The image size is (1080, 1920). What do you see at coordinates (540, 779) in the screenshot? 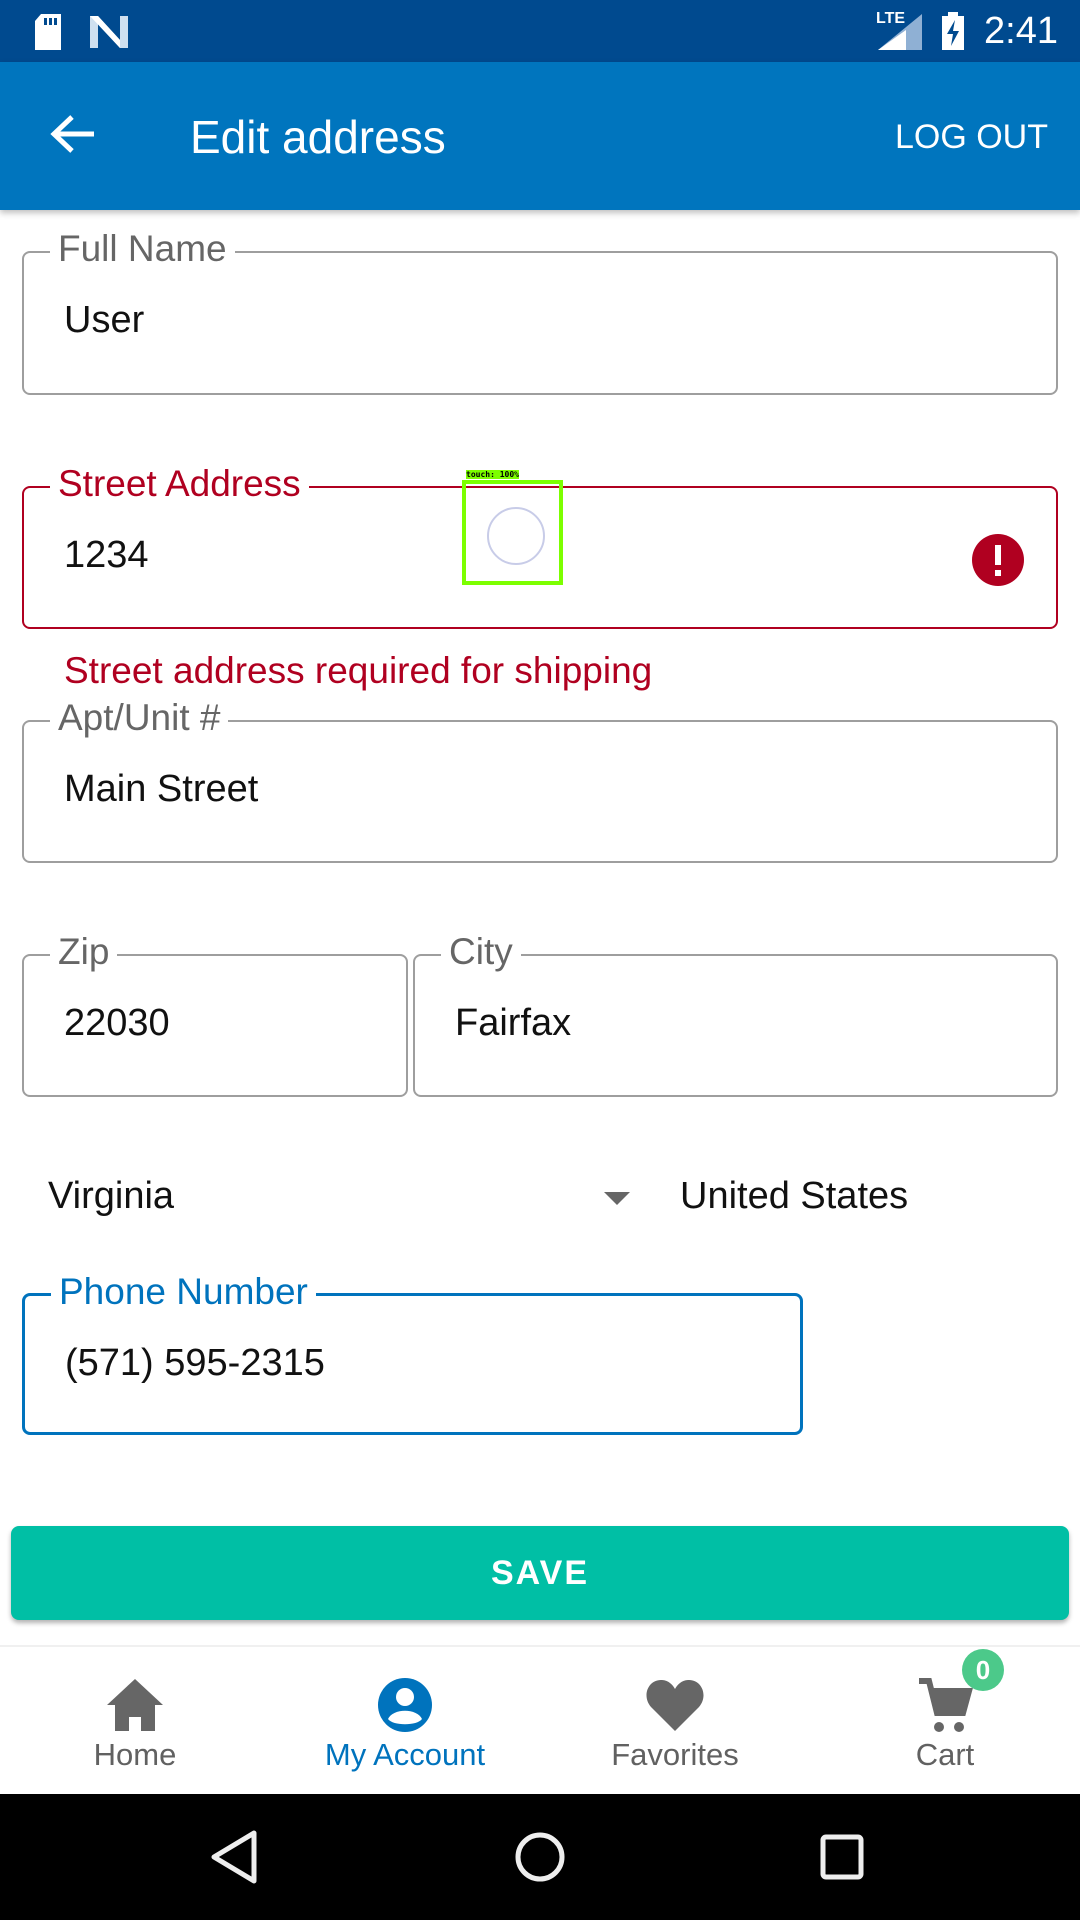
I see `apt-unit-field: Apt/Unit # Main Street` at bounding box center [540, 779].